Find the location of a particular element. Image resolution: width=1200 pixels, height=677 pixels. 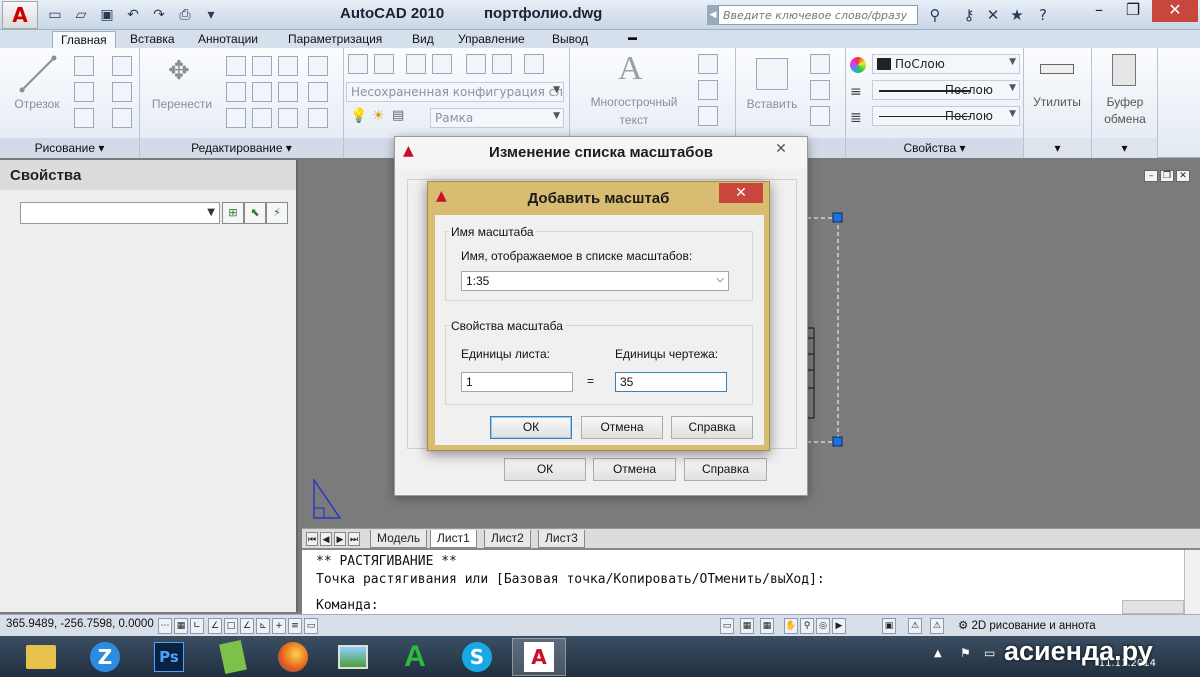

selection-dropdown: ▼ is located at coordinates (120, 213).